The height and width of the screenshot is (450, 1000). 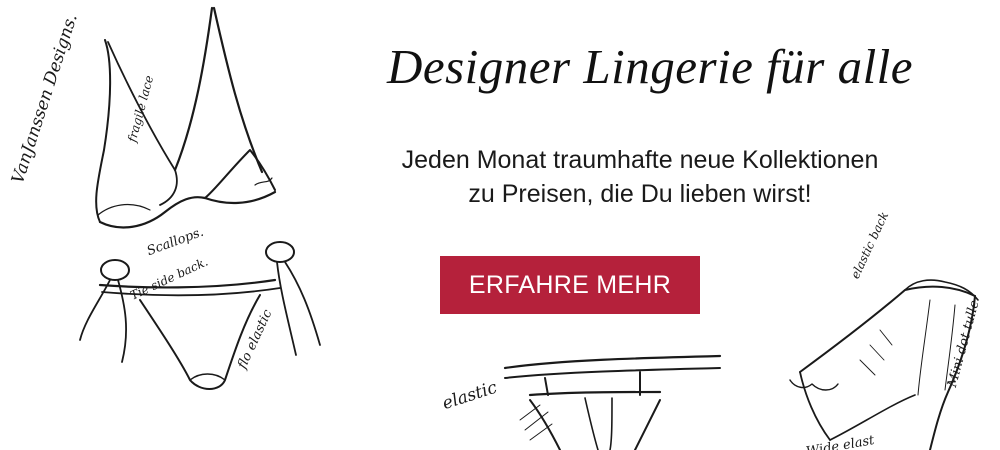 What do you see at coordinates (650, 66) in the screenshot?
I see `banner-headline: Designer Lingerie für alle` at bounding box center [650, 66].